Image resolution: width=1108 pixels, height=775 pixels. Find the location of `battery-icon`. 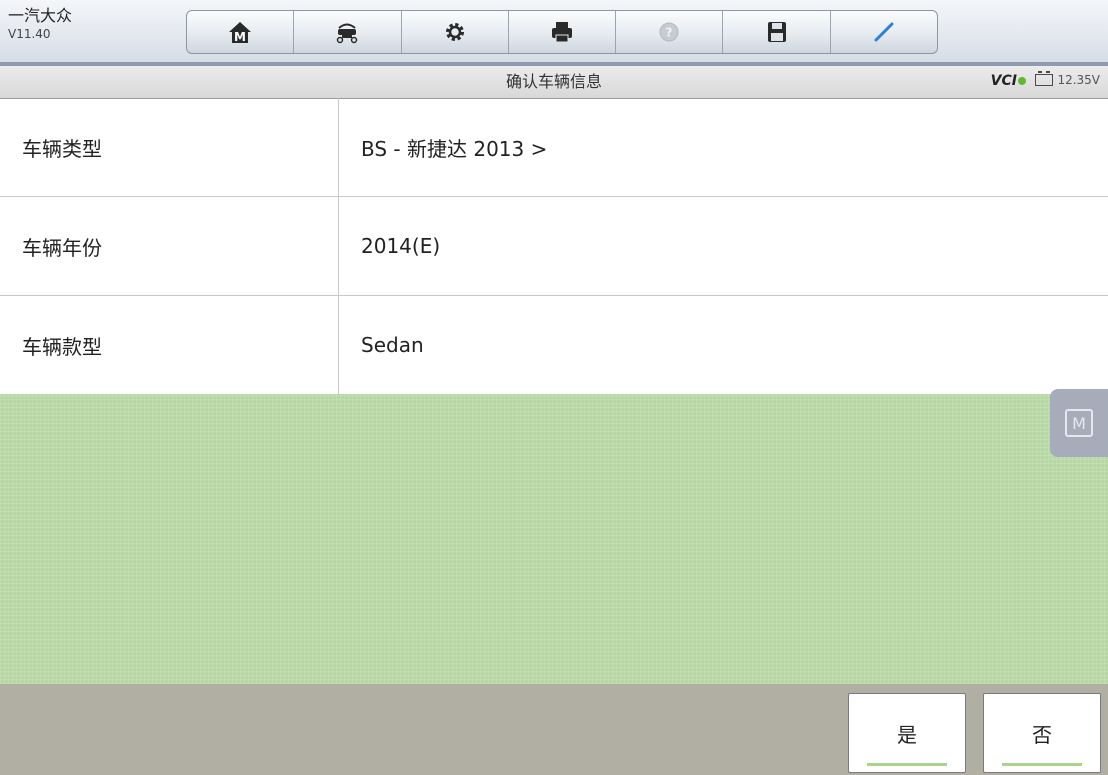

battery-icon is located at coordinates (1044, 78).